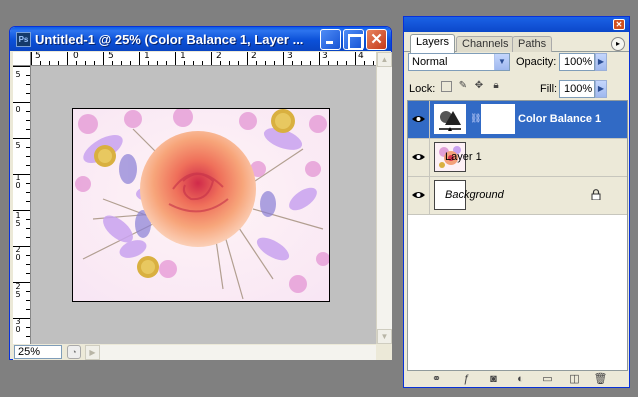 This screenshot has width=638, height=397. I want to click on tab-layers: Layers, so click(433, 43).